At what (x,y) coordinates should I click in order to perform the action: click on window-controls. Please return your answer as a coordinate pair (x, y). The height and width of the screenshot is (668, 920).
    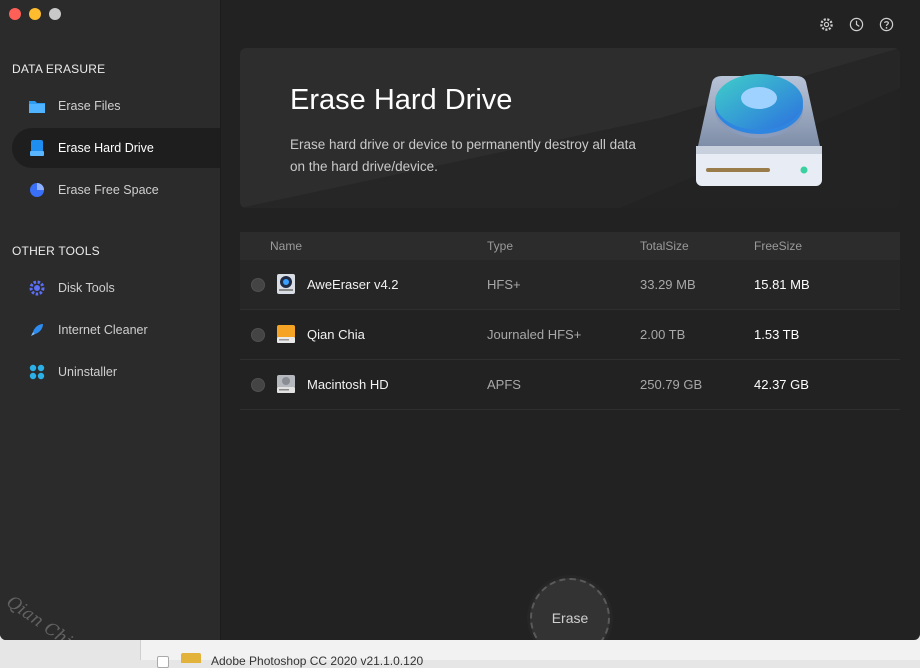
    Looking at the image, I should click on (35, 14).